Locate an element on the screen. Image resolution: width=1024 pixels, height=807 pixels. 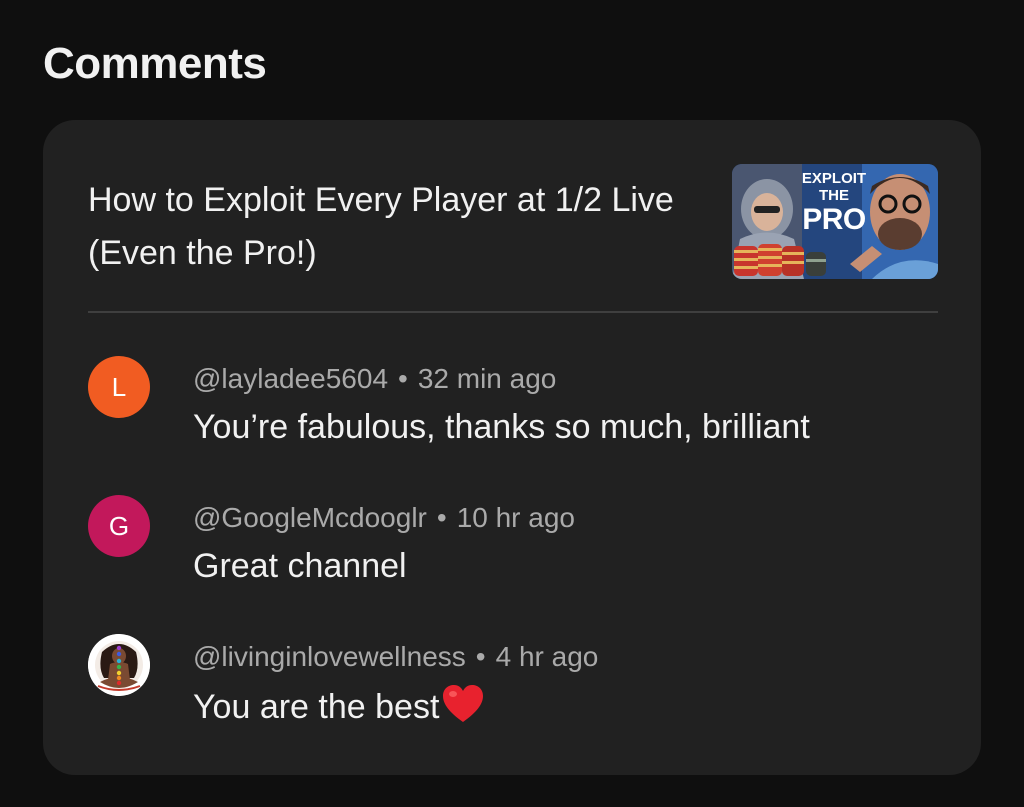
thumbnail-caption: EXPLOIT THE PRO is located at coordinates (834, 203).